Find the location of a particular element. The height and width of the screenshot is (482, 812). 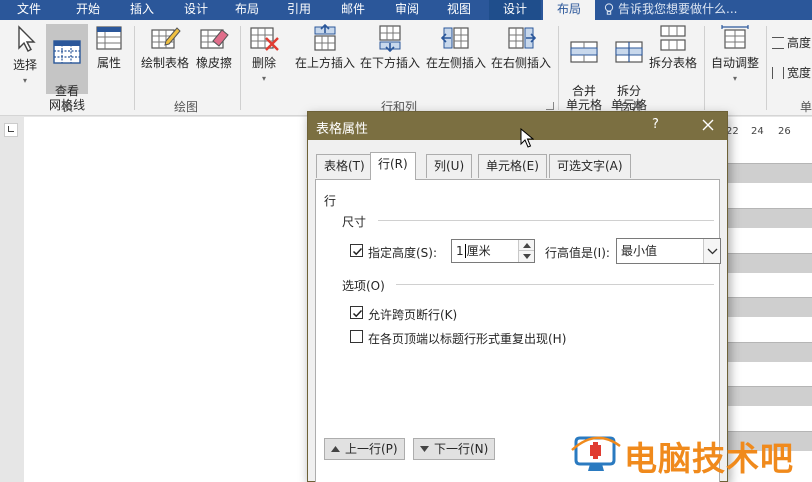

insert-above-label: 在上方插入 is located at coordinates (324, 63).